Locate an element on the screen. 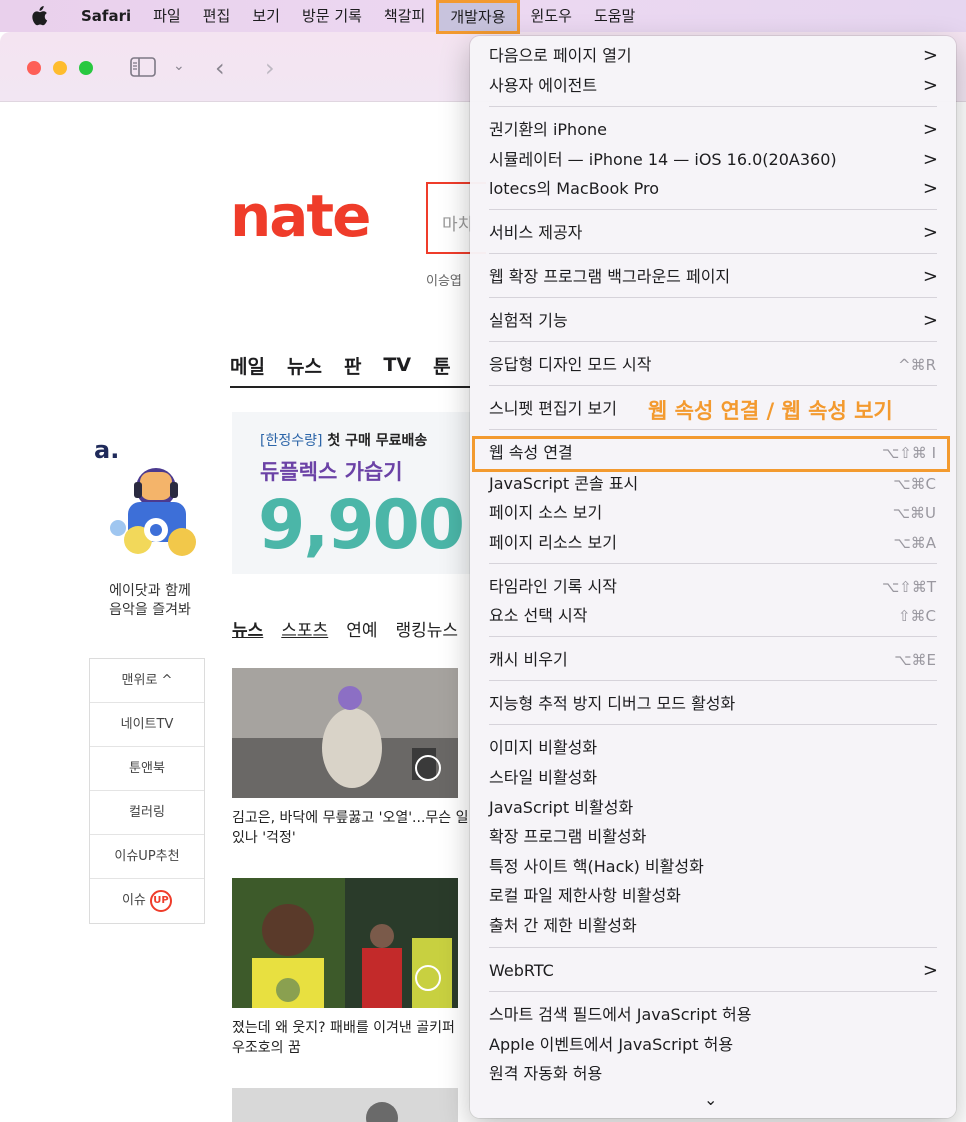 The image size is (966, 1122). menu-item-shortcut: ⌥⇧⌘T is located at coordinates (908, 587).